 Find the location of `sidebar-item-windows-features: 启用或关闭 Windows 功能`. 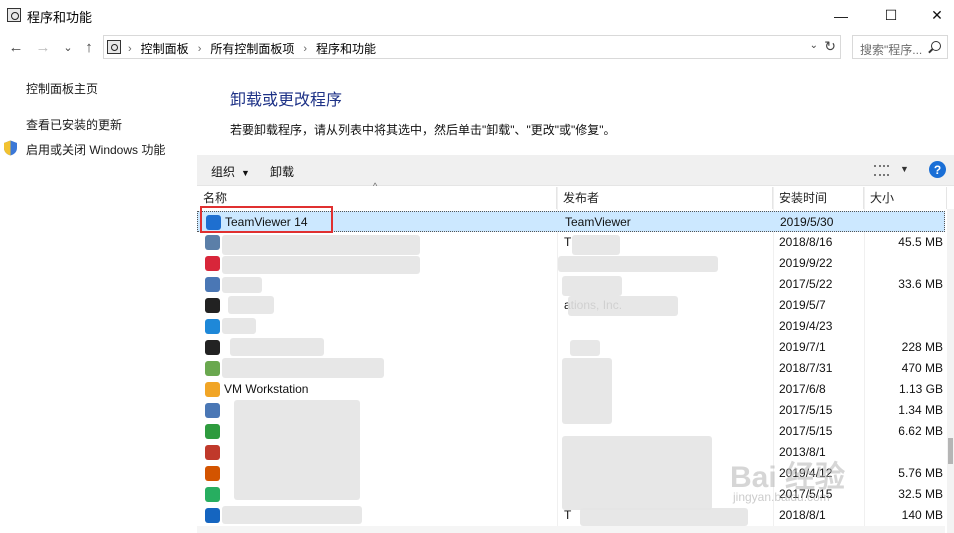

sidebar-item-windows-features: 启用或关闭 Windows 功能 is located at coordinates (95, 149).